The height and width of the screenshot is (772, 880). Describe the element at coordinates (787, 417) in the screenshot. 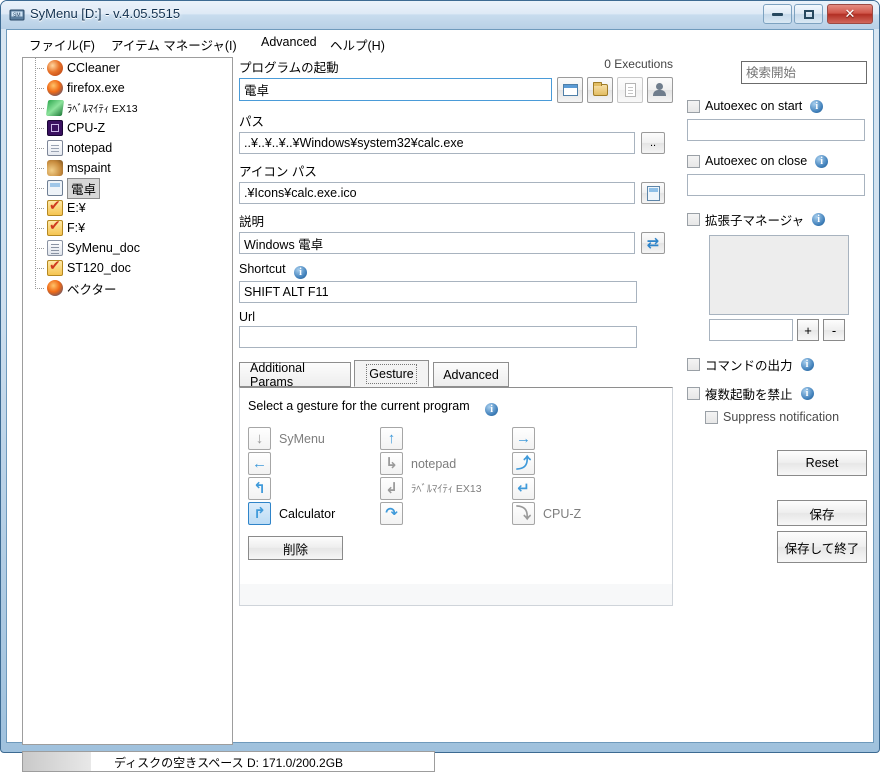

I see `suppress-notification-row: Suppress notification` at that location.